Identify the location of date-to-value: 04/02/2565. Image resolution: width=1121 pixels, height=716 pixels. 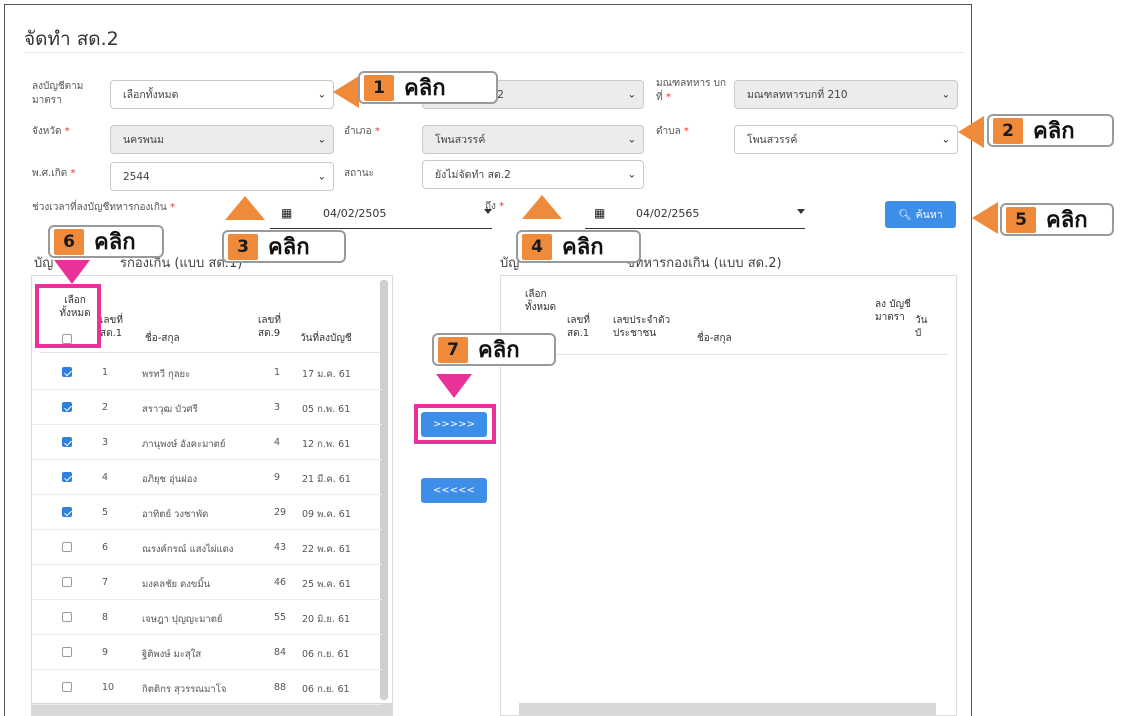
(668, 213).